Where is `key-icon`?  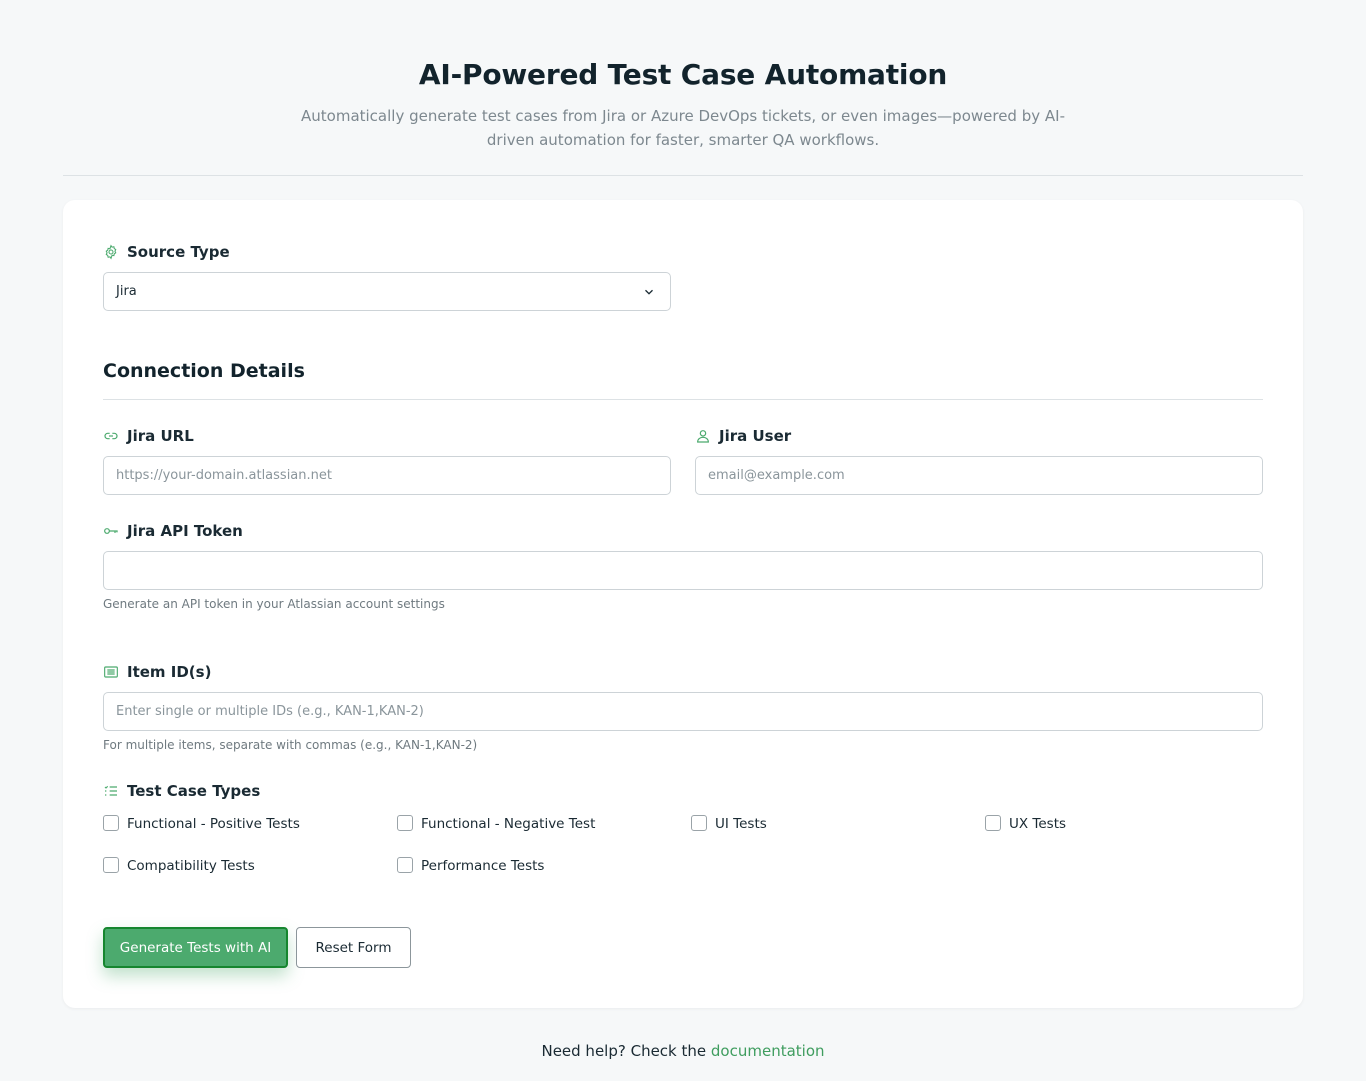
key-icon is located at coordinates (111, 531).